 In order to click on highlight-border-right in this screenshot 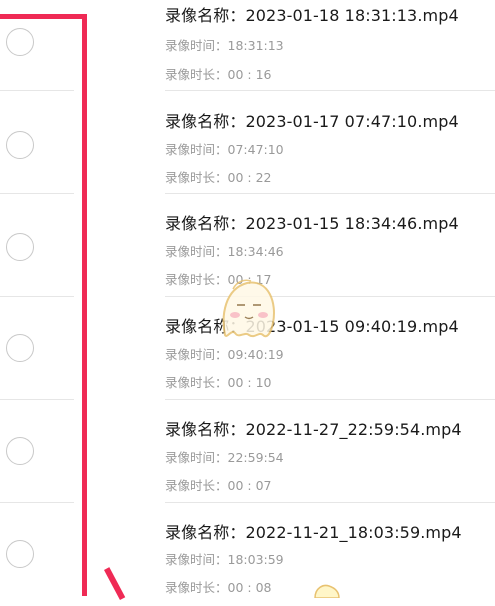, I will do `click(84, 305)`.